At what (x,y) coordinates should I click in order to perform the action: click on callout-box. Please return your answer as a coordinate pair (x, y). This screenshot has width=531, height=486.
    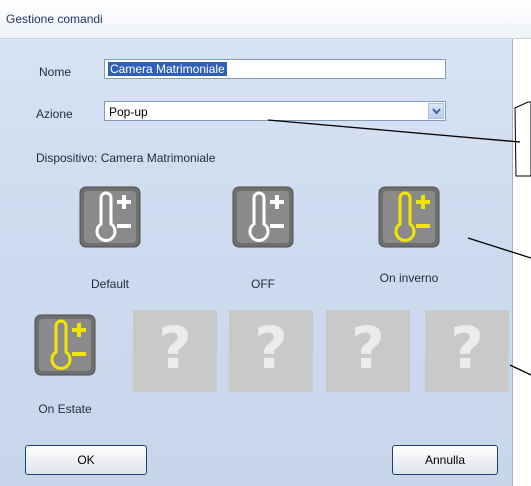
    Looking at the image, I should click on (522, 139).